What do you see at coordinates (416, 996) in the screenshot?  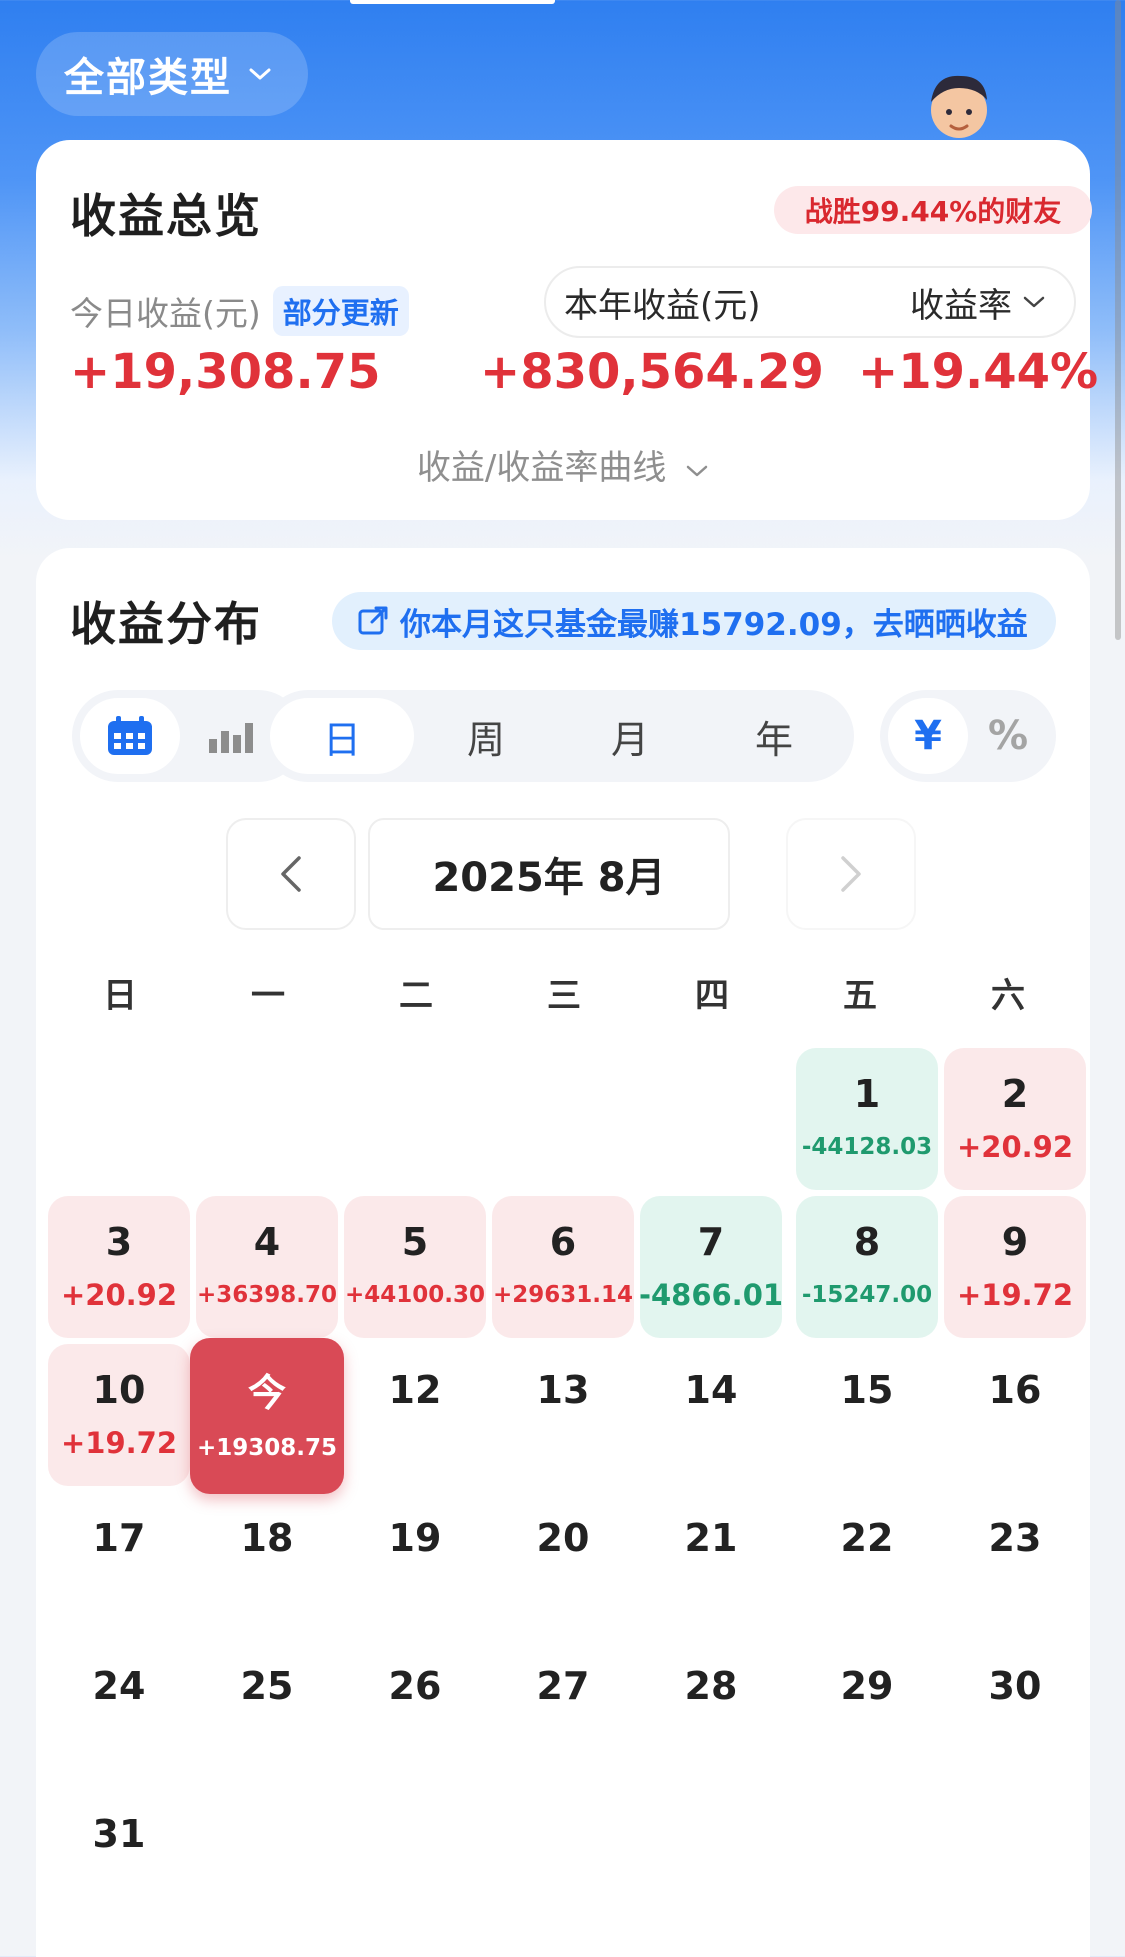 I see `weekday-label: 二` at bounding box center [416, 996].